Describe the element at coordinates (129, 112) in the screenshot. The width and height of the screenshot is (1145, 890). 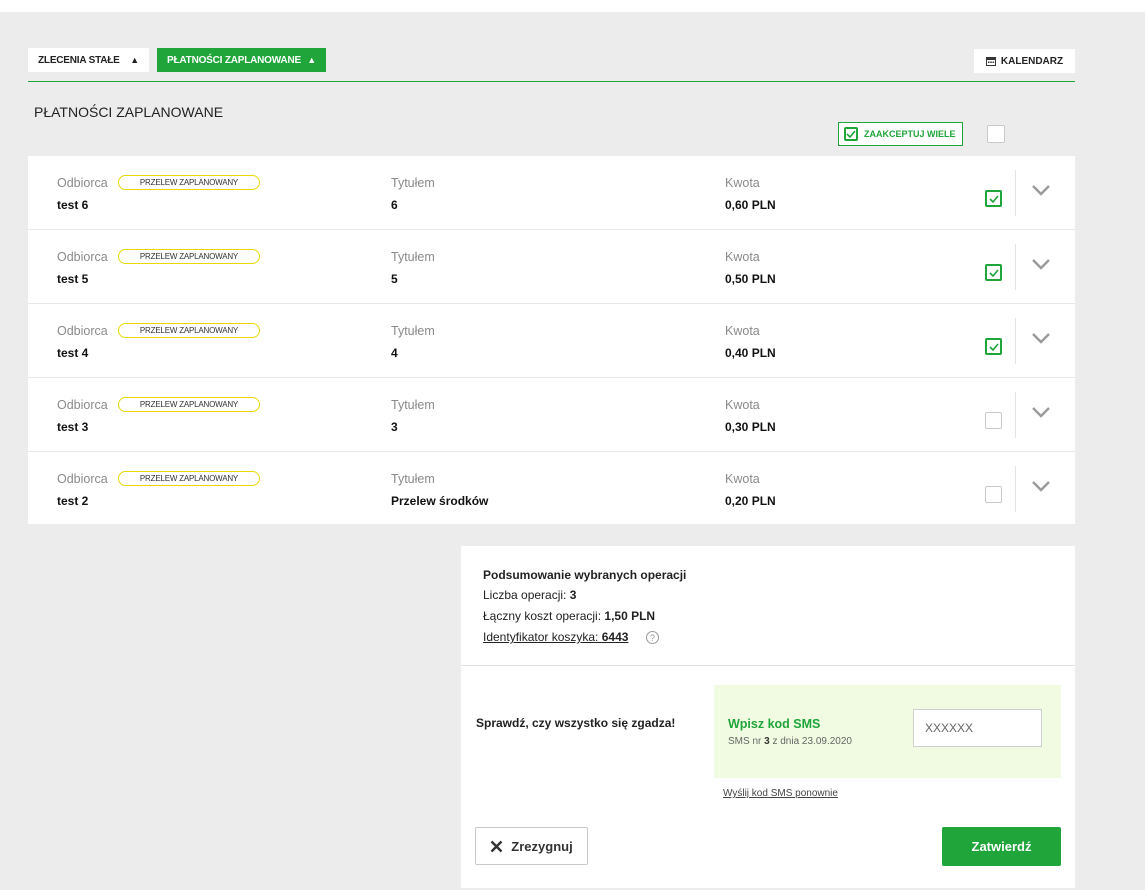
I see `page-title: PŁATNOŚCI ZAPLANOWANE` at that location.